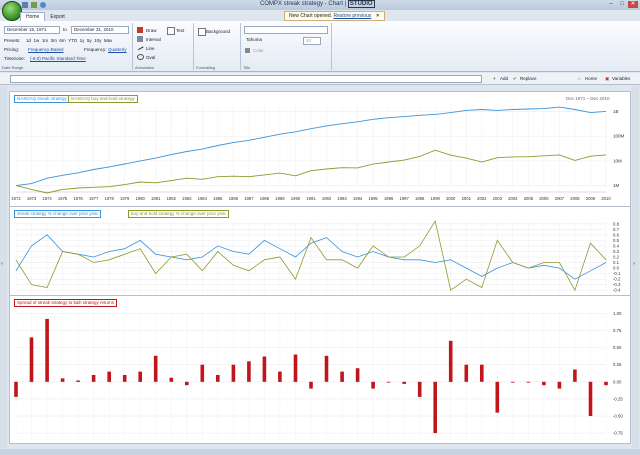 Image resolution: width=640 pixels, height=455 pixels. I want to click on x-tick-label: 1978, so click(109, 198).